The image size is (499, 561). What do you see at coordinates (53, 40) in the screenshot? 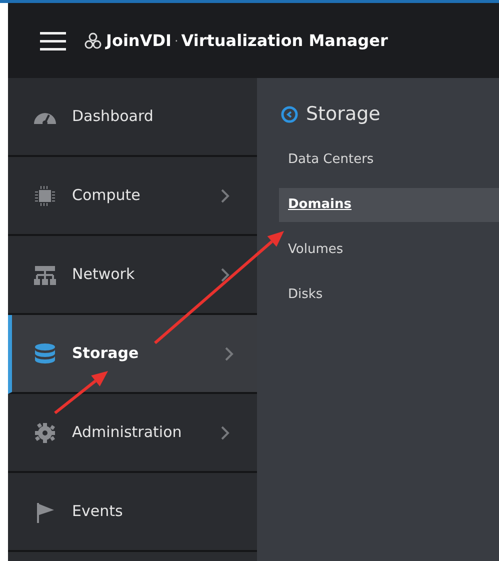
I see `menu-icon` at bounding box center [53, 40].